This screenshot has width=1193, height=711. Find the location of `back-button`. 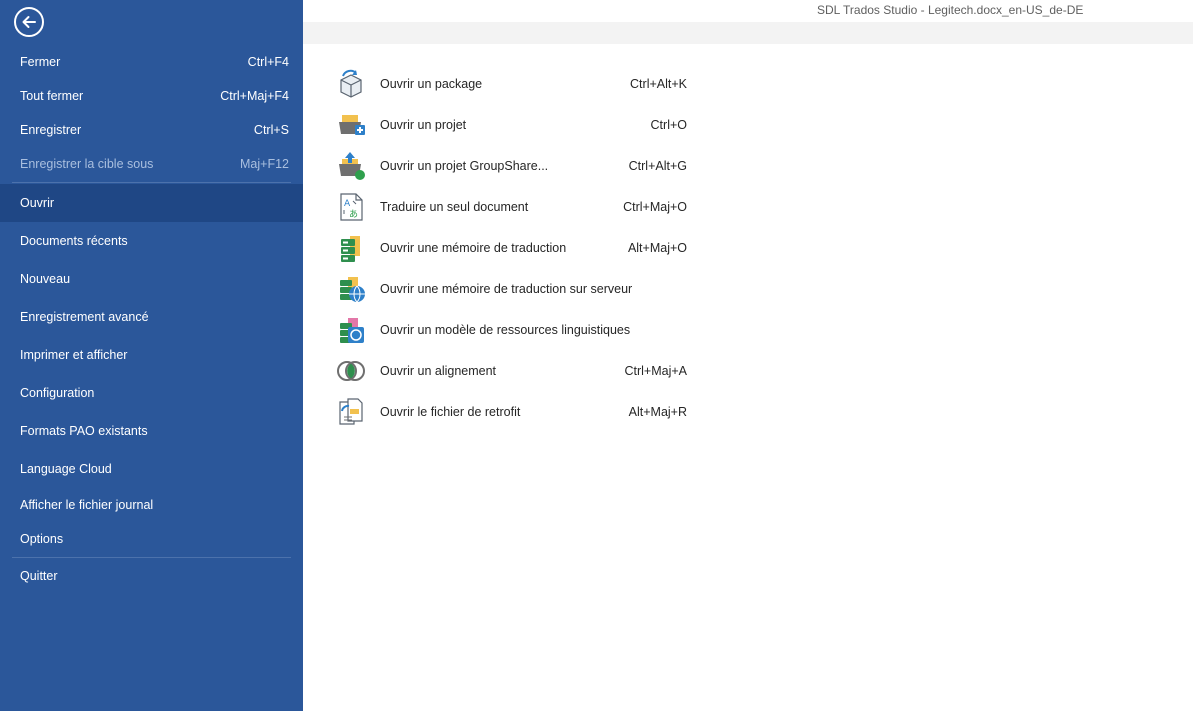

back-button is located at coordinates (29, 22).